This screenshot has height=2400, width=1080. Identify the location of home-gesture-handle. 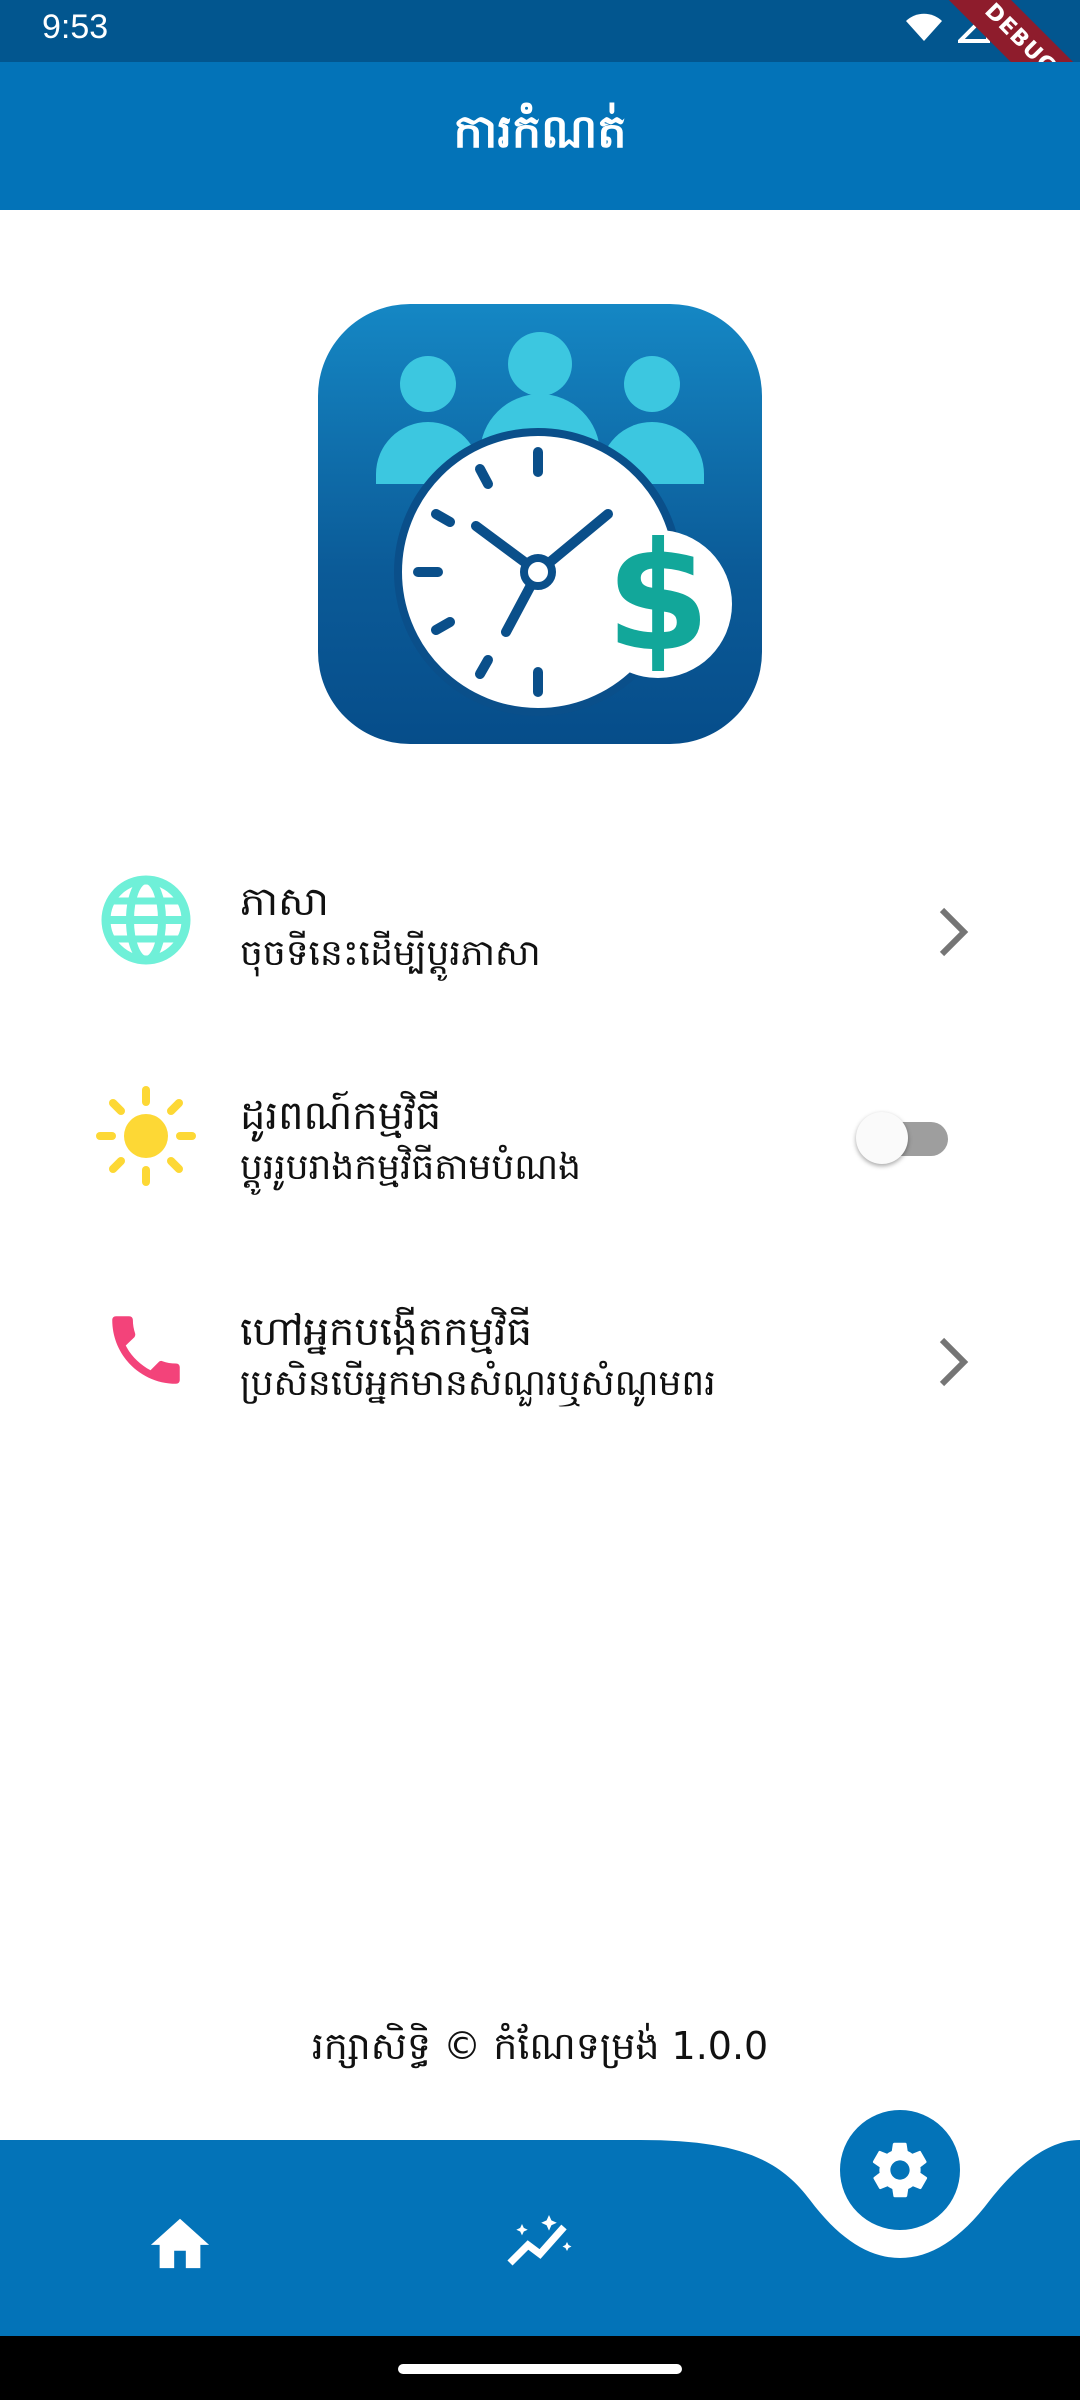
(540, 2369).